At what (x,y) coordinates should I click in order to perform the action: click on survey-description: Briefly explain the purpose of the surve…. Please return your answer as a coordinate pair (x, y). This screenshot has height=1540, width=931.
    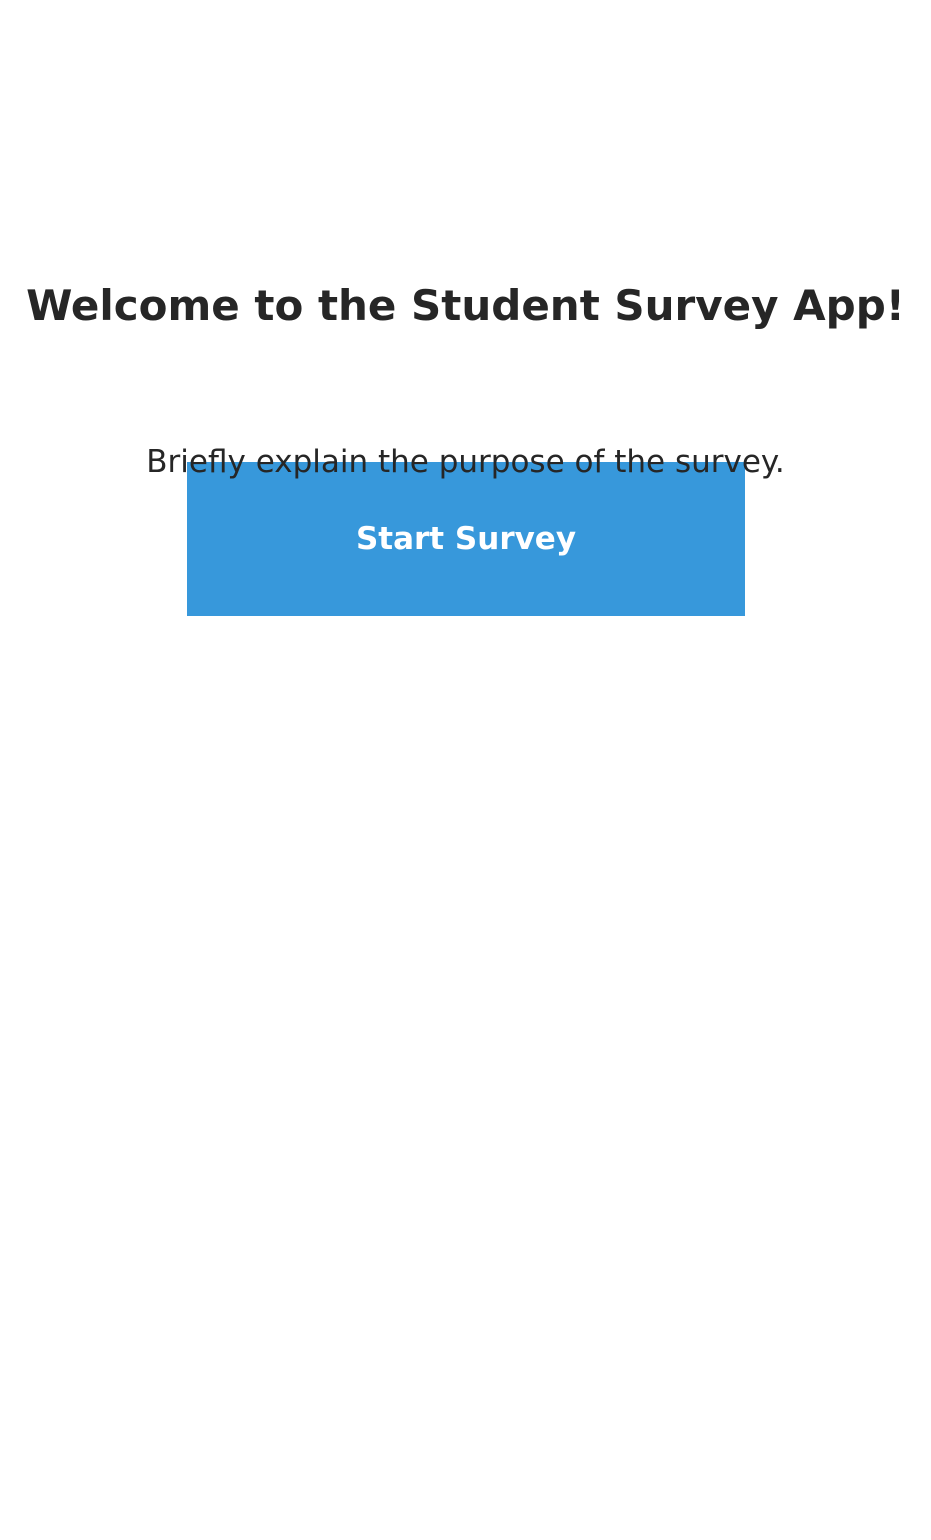
    Looking at the image, I should click on (465, 462).